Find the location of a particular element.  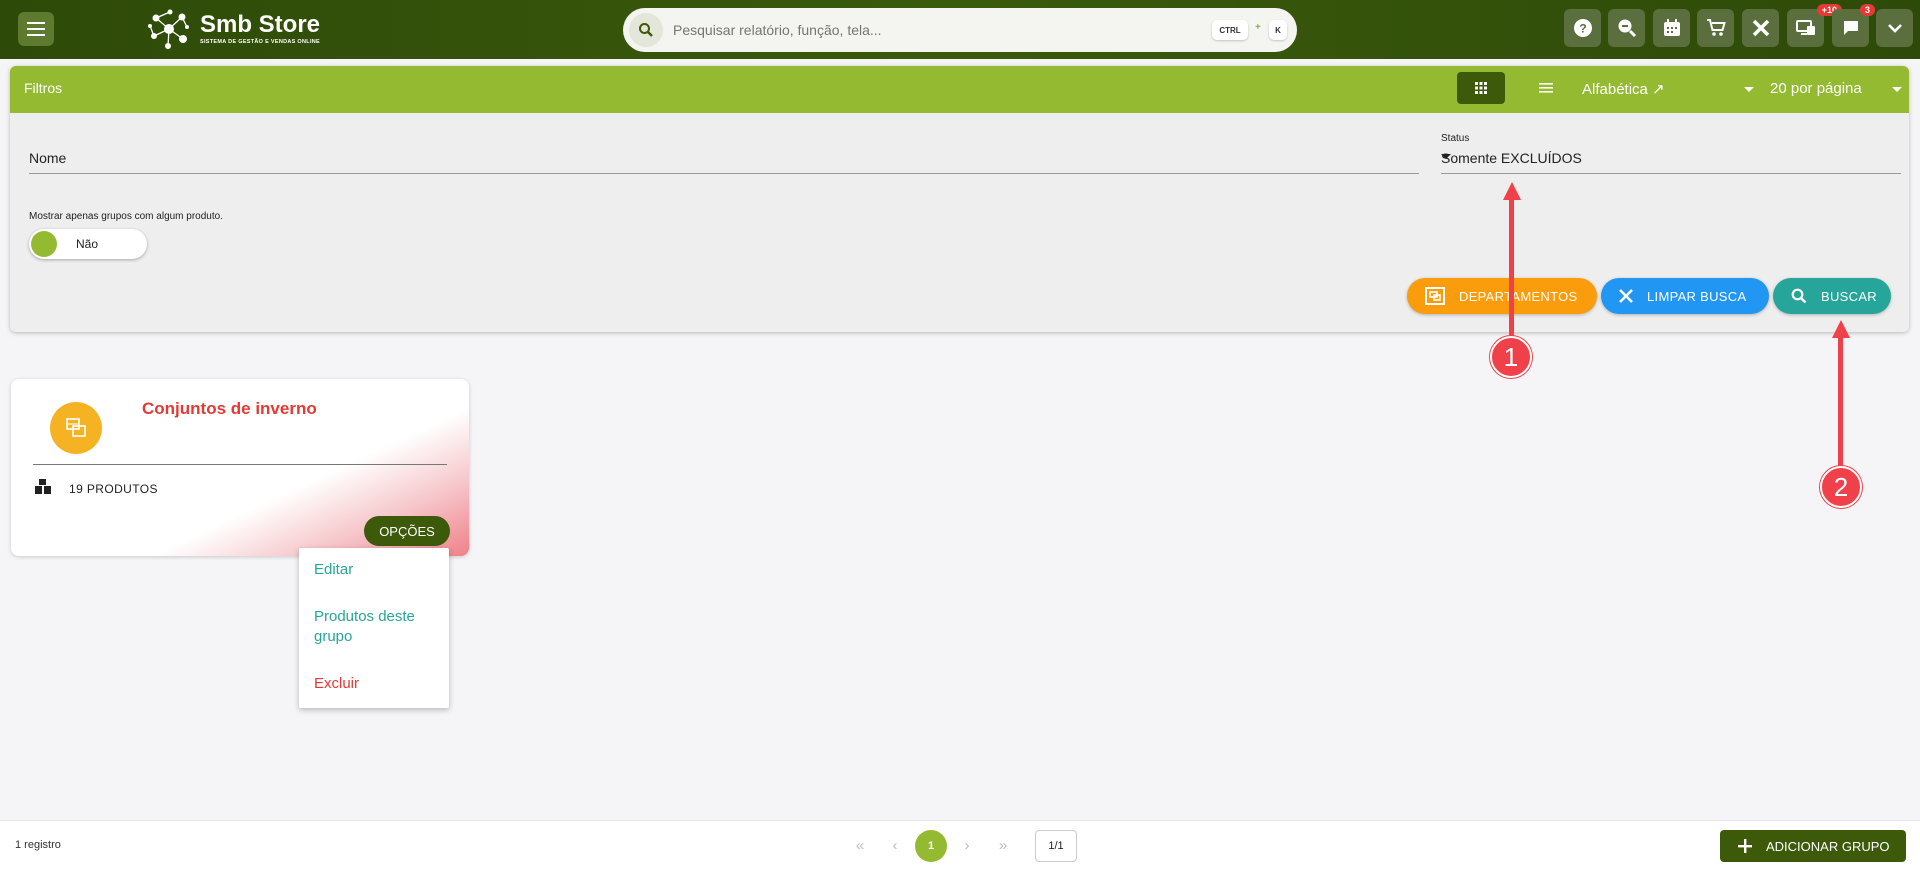

cart-icon is located at coordinates (1716, 27).